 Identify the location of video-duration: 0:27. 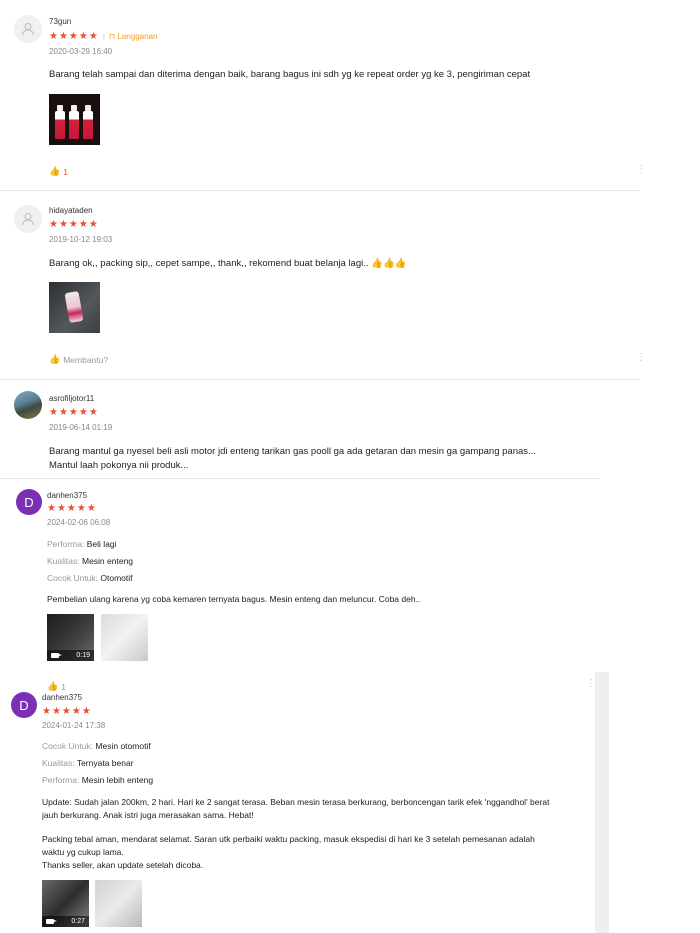
(78, 921).